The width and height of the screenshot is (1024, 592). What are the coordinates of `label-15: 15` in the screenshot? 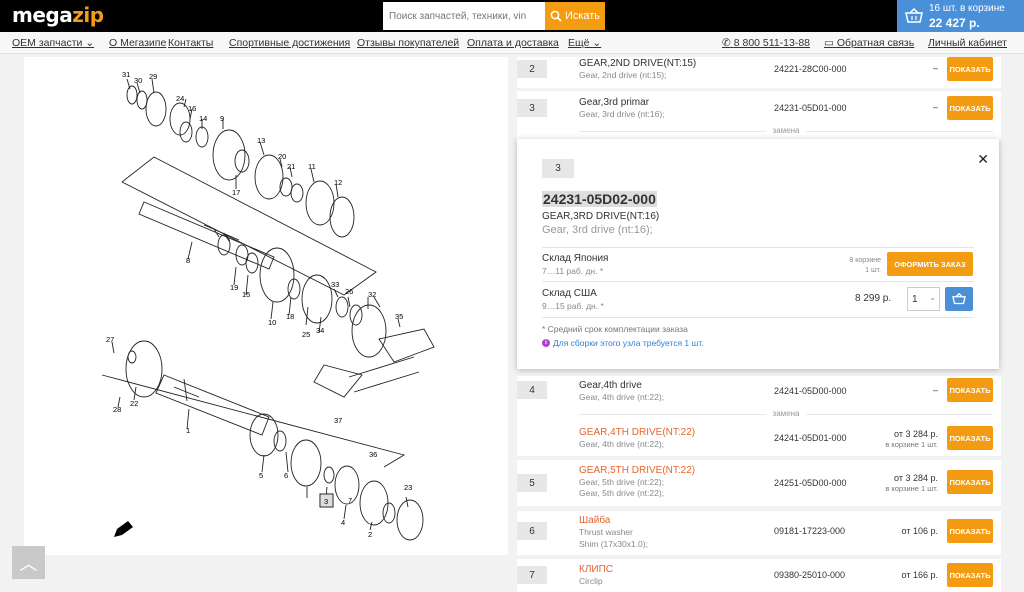 It's located at (246, 294).